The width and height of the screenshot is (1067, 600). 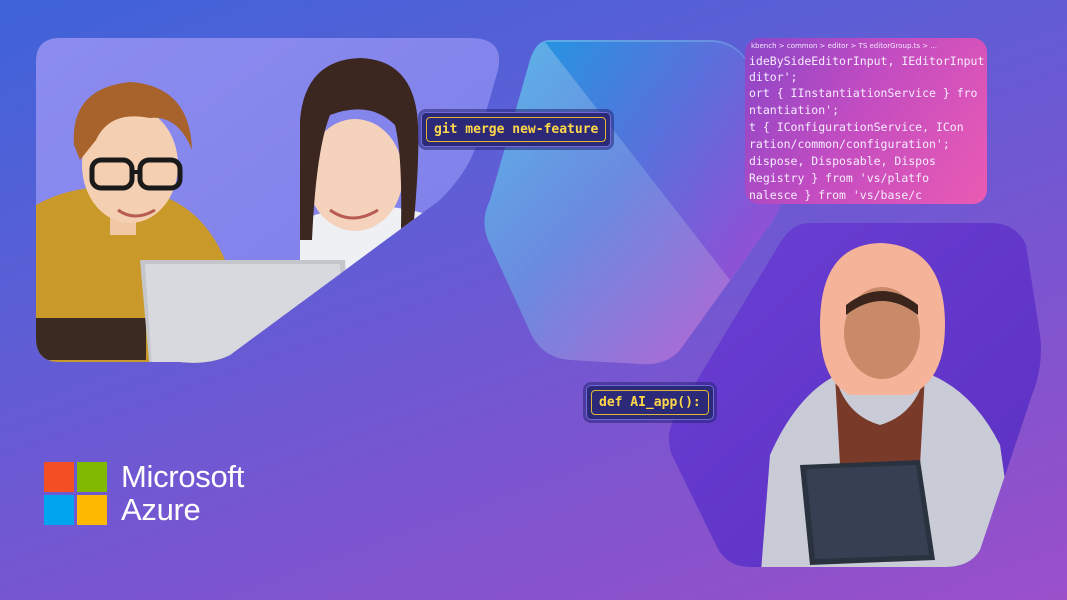 I want to click on python-def-text: def AI_app():, so click(x=650, y=402).